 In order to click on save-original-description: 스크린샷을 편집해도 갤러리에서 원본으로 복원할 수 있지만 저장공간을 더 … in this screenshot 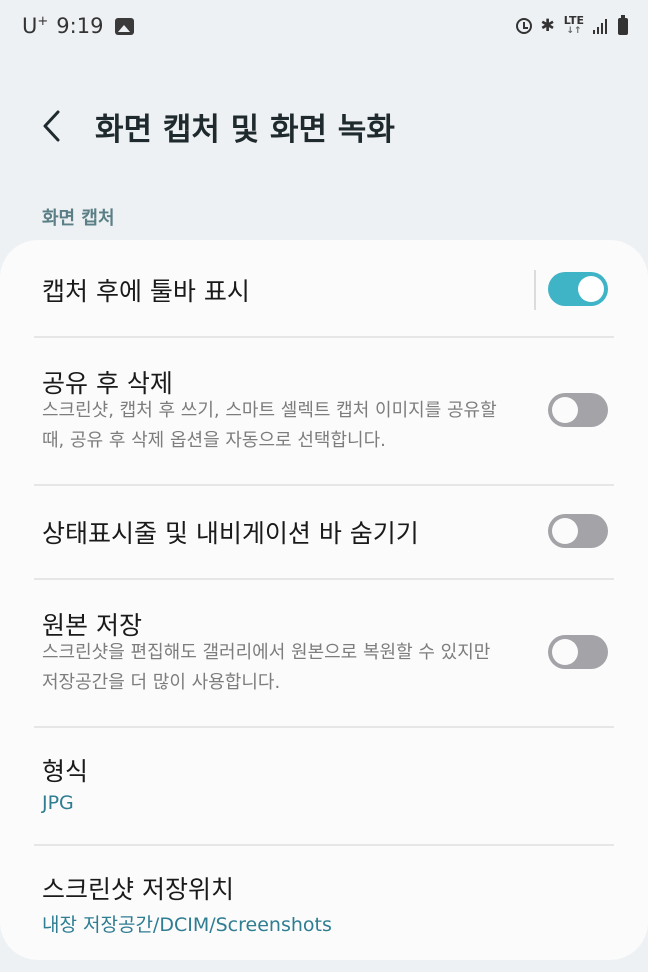, I will do `click(266, 667)`.